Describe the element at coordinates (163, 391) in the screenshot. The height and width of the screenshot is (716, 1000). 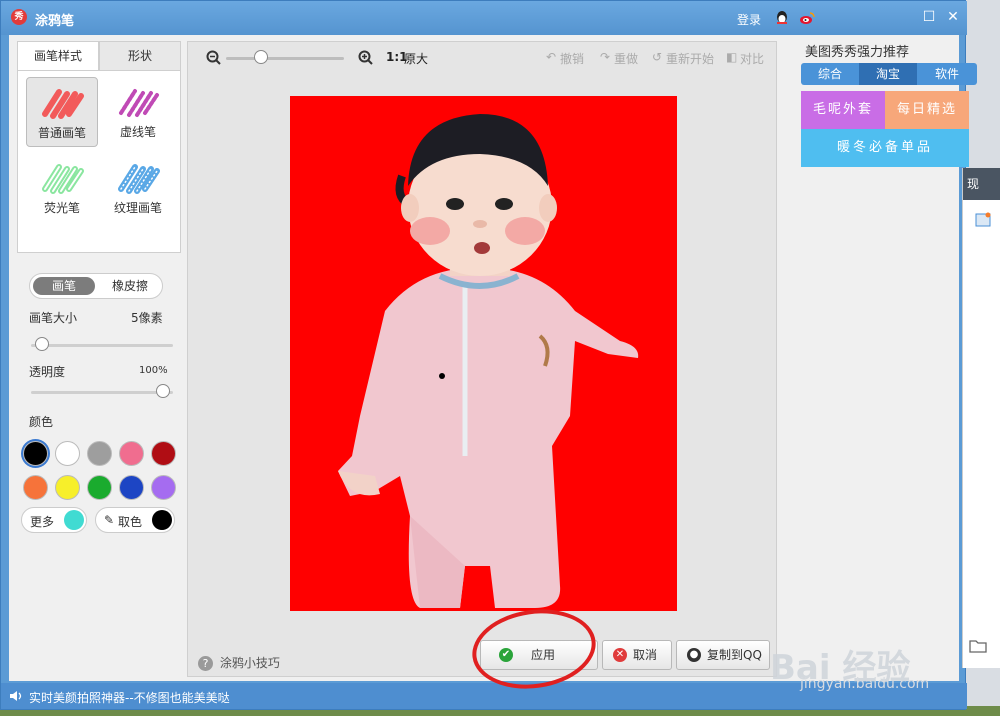
I see `opacity-thumb` at that location.